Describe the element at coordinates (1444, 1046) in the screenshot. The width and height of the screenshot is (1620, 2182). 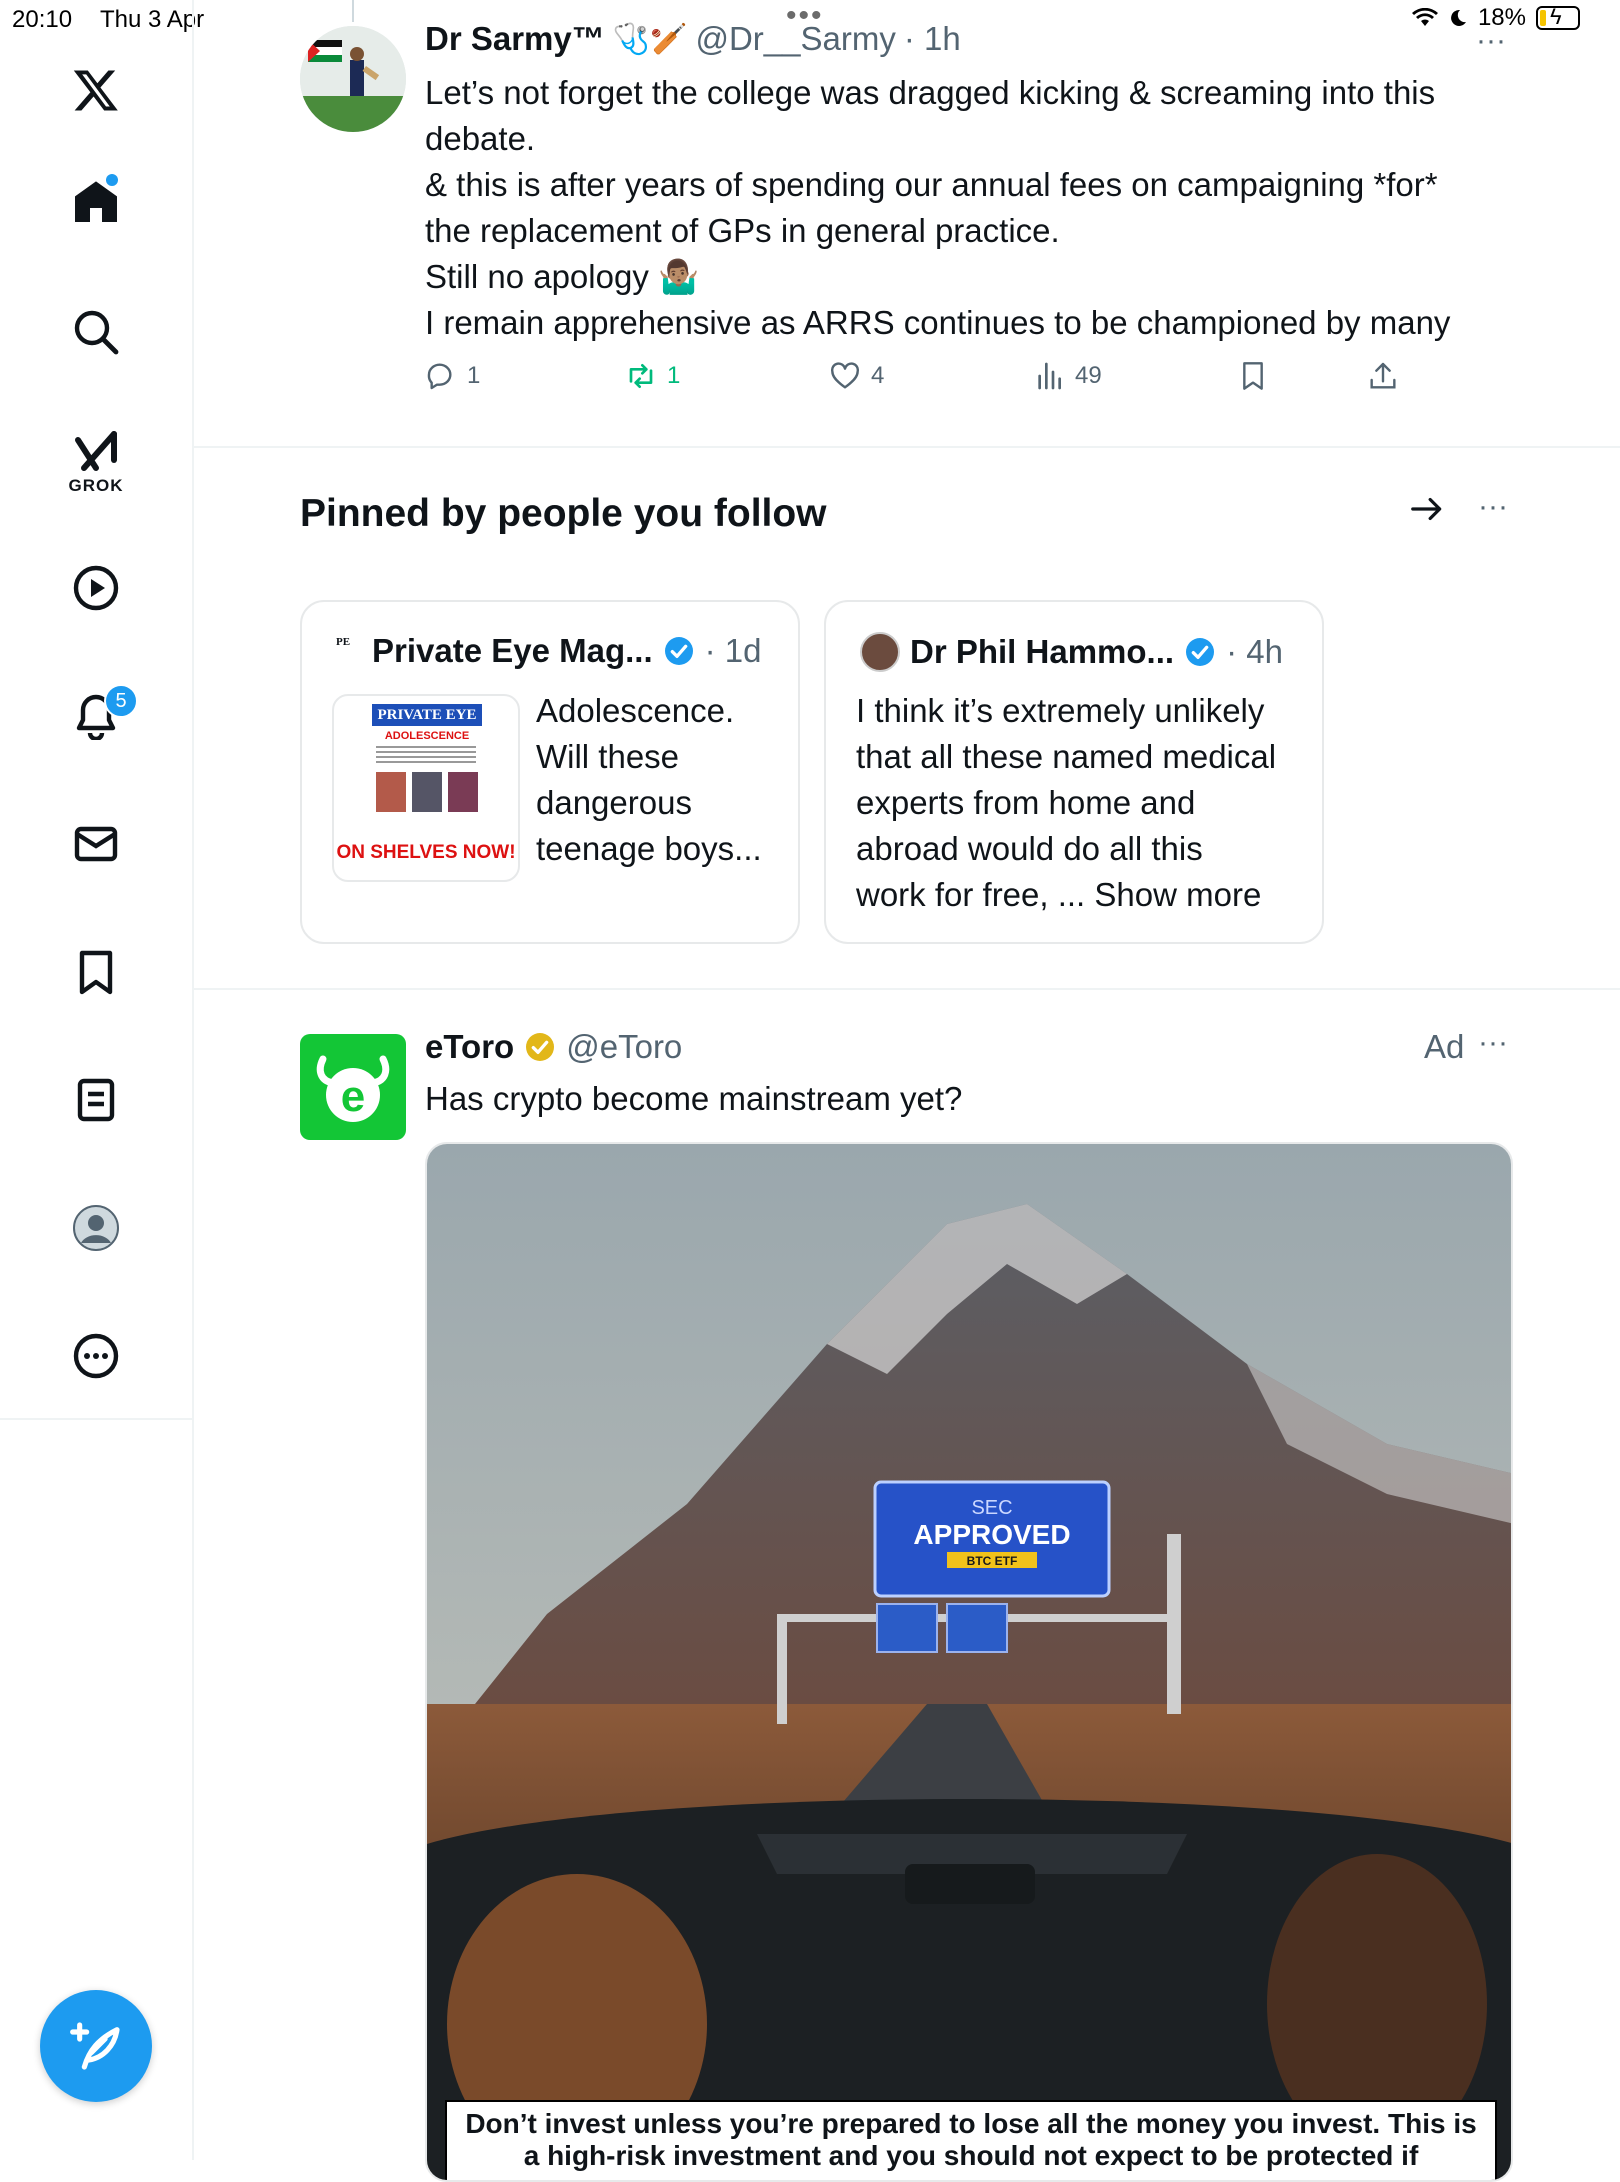
I see `ad-label: Ad` at that location.